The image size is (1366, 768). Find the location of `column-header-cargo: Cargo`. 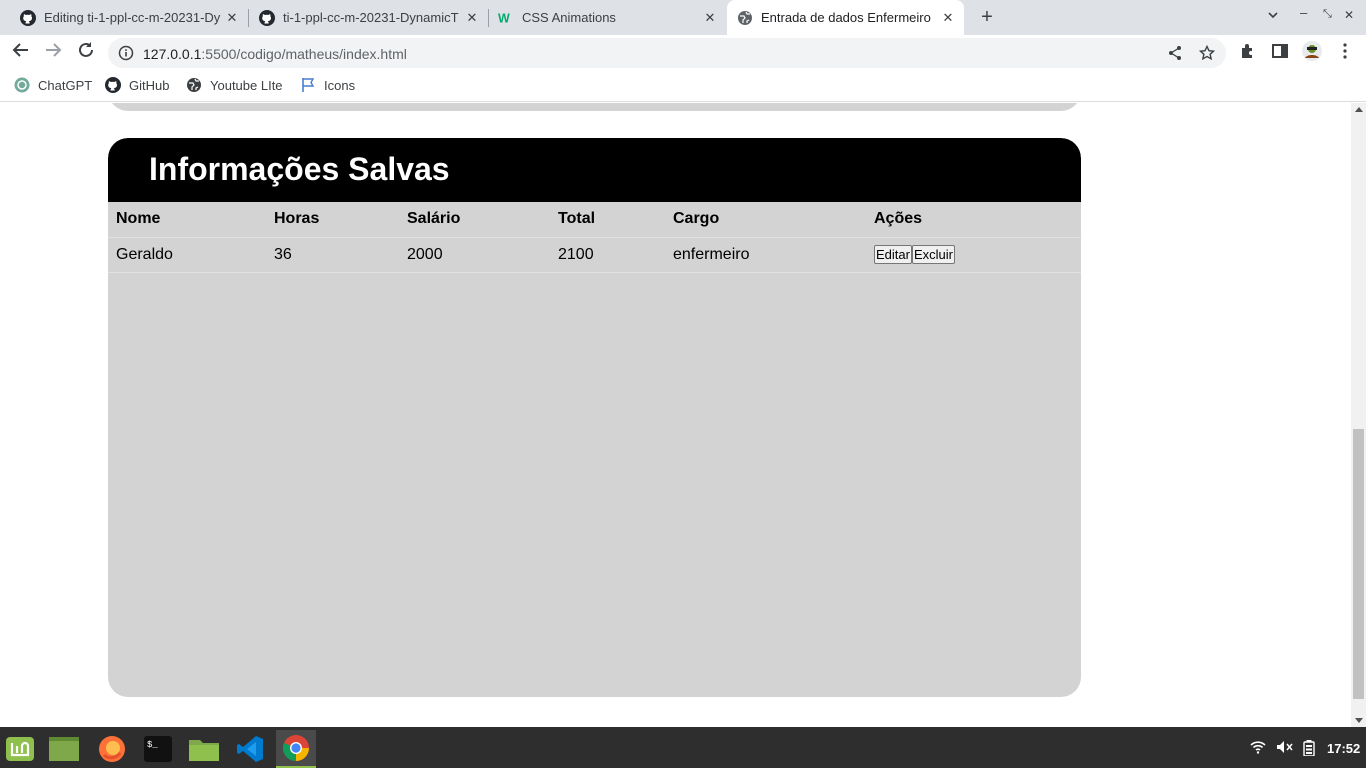

column-header-cargo: Cargo is located at coordinates (765, 220).